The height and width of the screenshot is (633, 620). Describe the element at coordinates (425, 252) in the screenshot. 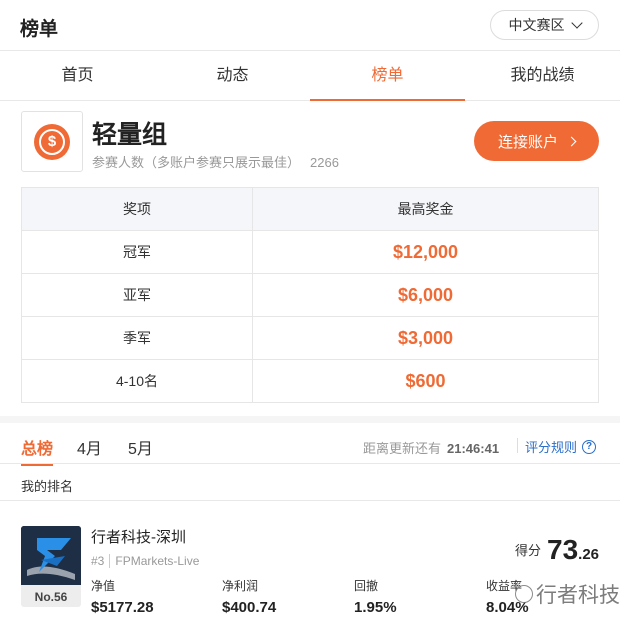

I see `prize-amount: $12,000` at that location.